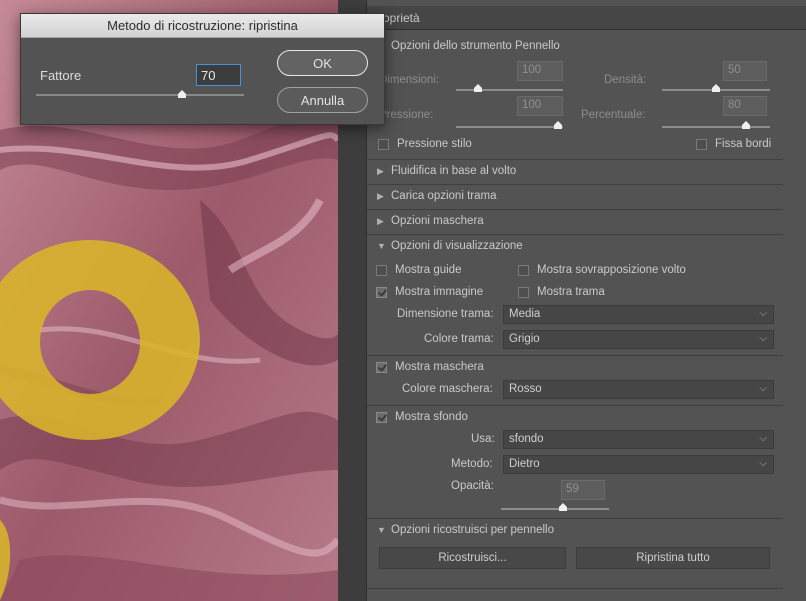 The height and width of the screenshot is (601, 806). I want to click on show-mesh-label: Mostra trama, so click(571, 292).